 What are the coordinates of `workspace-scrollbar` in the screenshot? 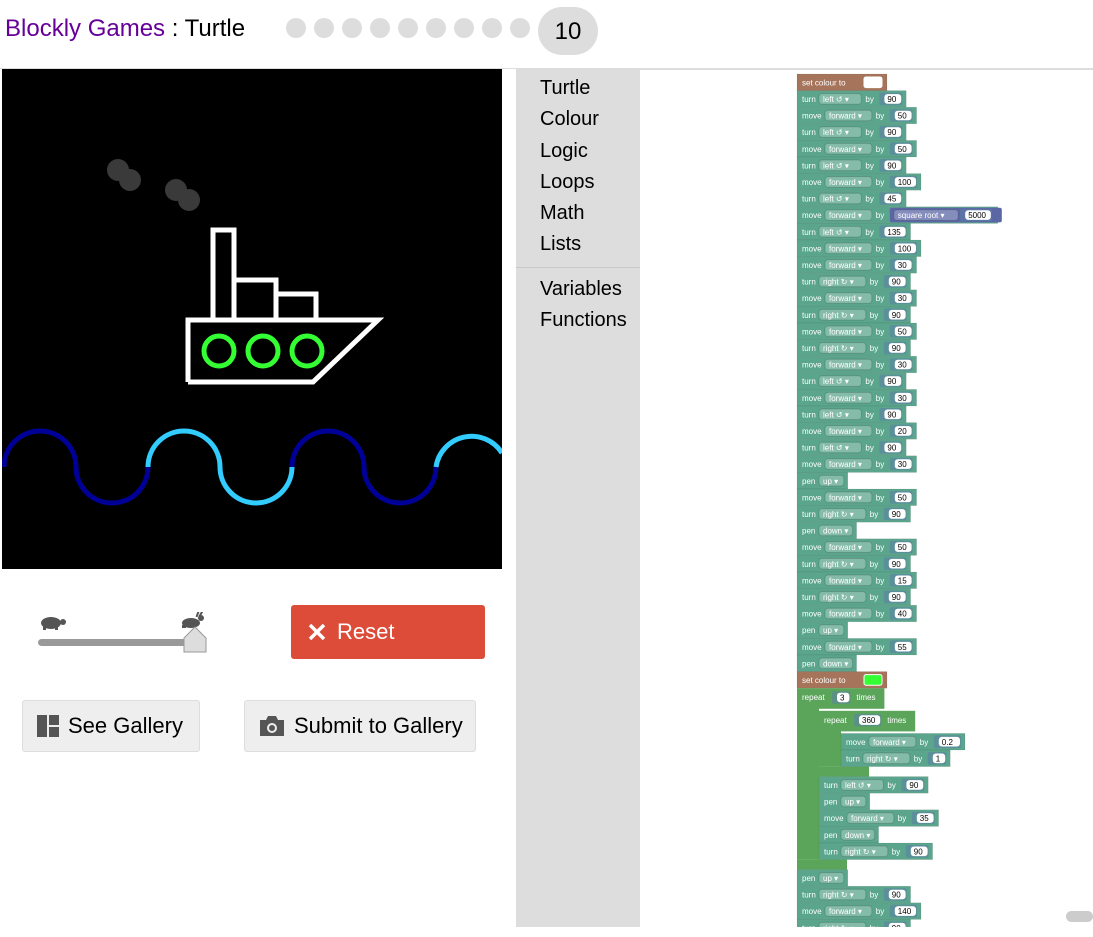 It's located at (1079, 916).